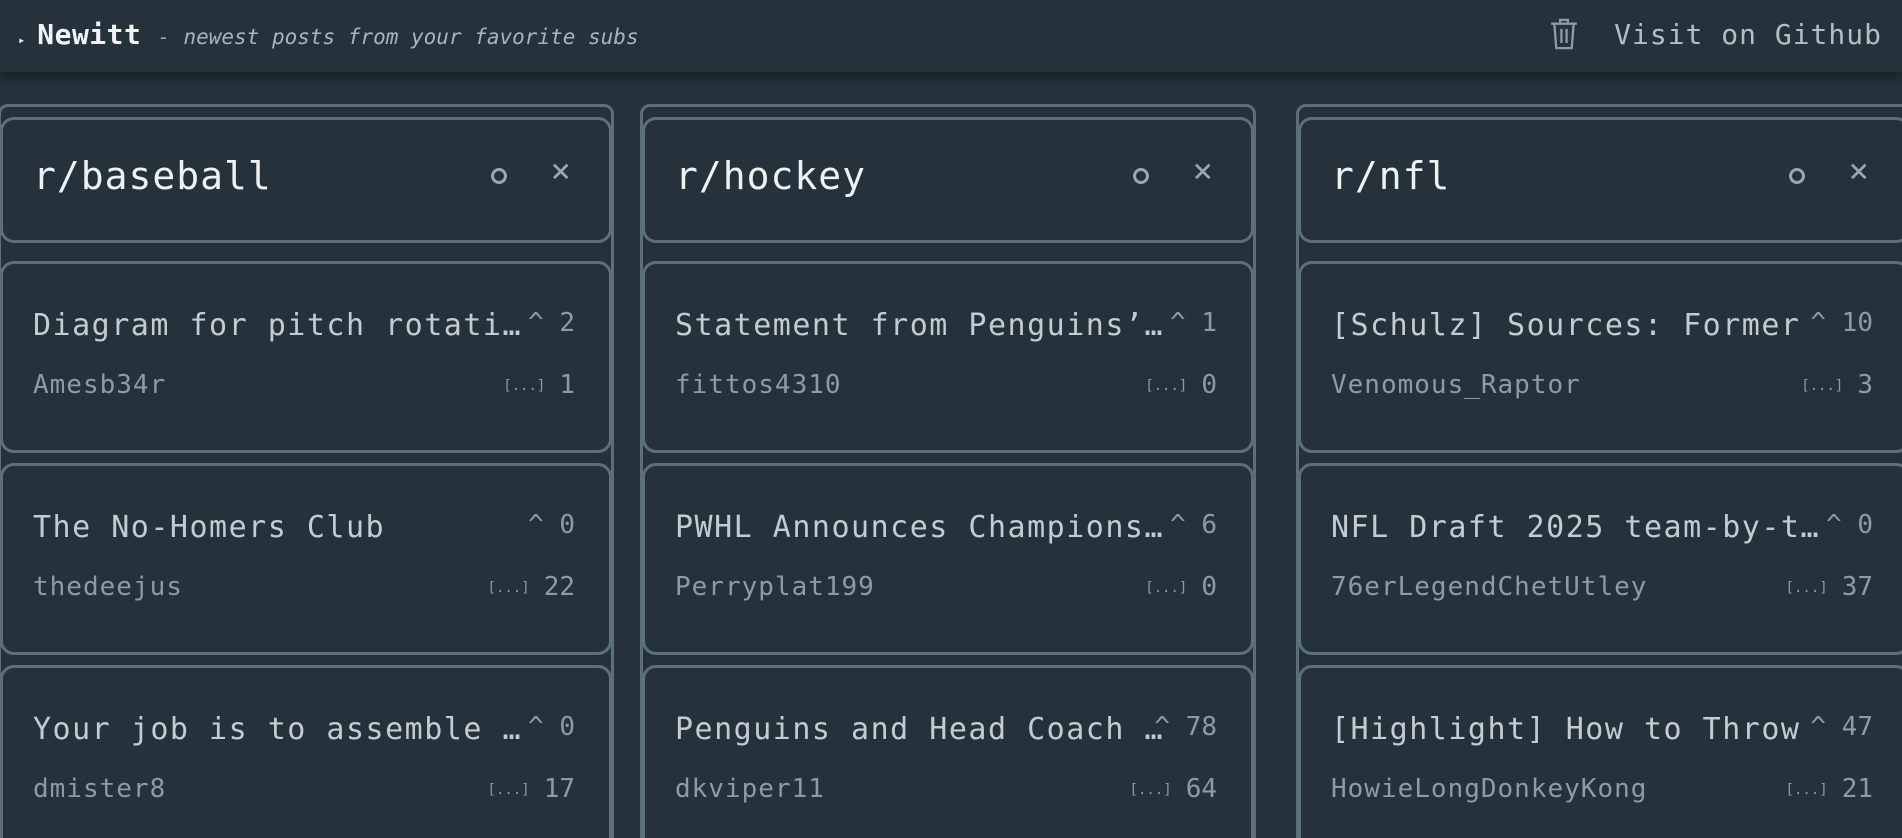 The width and height of the screenshot is (1902, 838). Describe the element at coordinates (1581, 325) in the screenshot. I see `post-title: [Schulz] Sources: Former` at that location.